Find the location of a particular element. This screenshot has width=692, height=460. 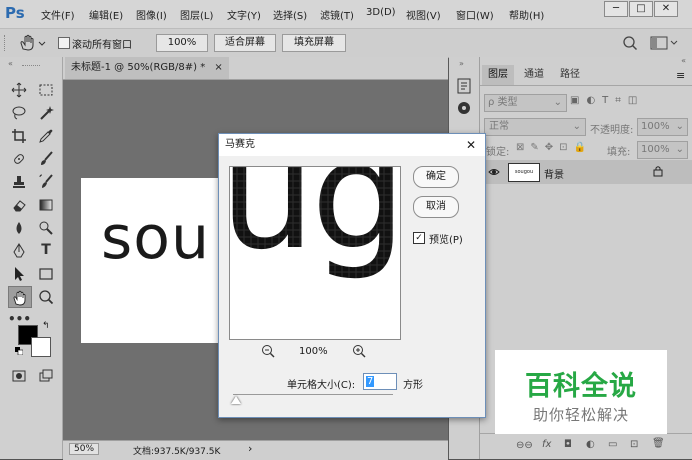

marquee-tool-icon is located at coordinates (46, 89).